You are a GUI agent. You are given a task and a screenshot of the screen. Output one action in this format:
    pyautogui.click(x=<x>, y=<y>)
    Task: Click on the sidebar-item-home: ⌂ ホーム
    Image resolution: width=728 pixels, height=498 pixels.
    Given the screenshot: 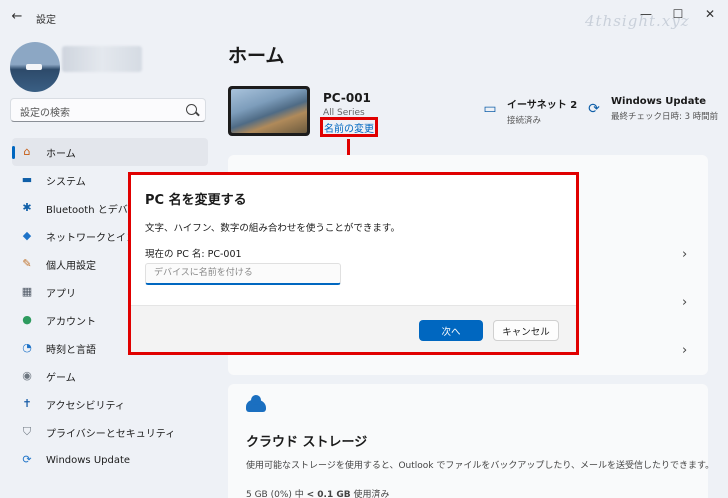 What is the action you would take?
    pyautogui.click(x=110, y=152)
    